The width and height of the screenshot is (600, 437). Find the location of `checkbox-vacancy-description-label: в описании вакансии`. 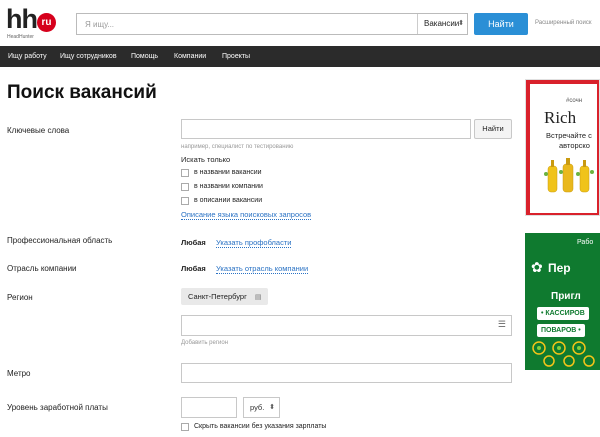

checkbox-vacancy-description-label: в описании вакансии is located at coordinates (228, 200).